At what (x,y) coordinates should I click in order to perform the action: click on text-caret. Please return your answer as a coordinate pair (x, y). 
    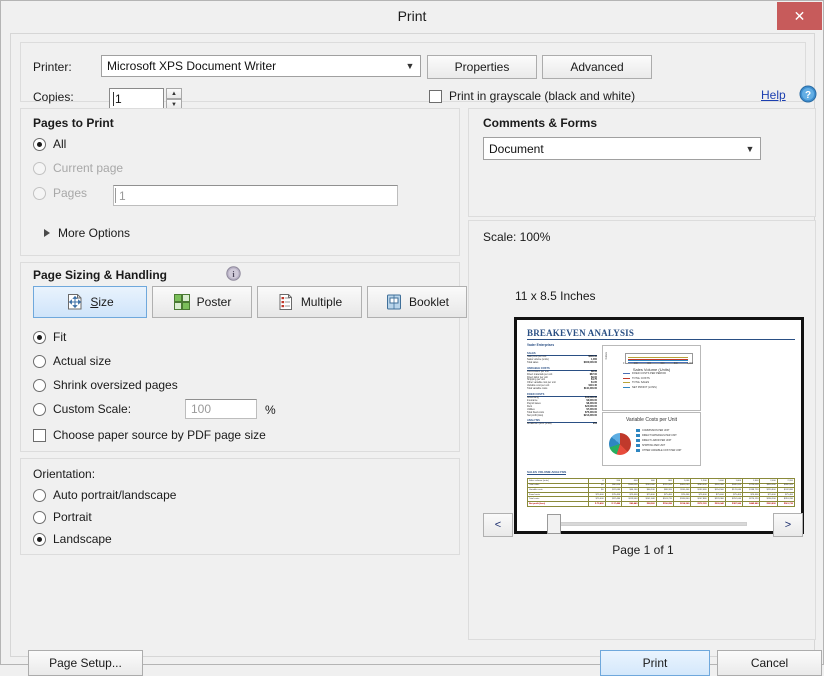
    Looking at the image, I should click on (115, 195).